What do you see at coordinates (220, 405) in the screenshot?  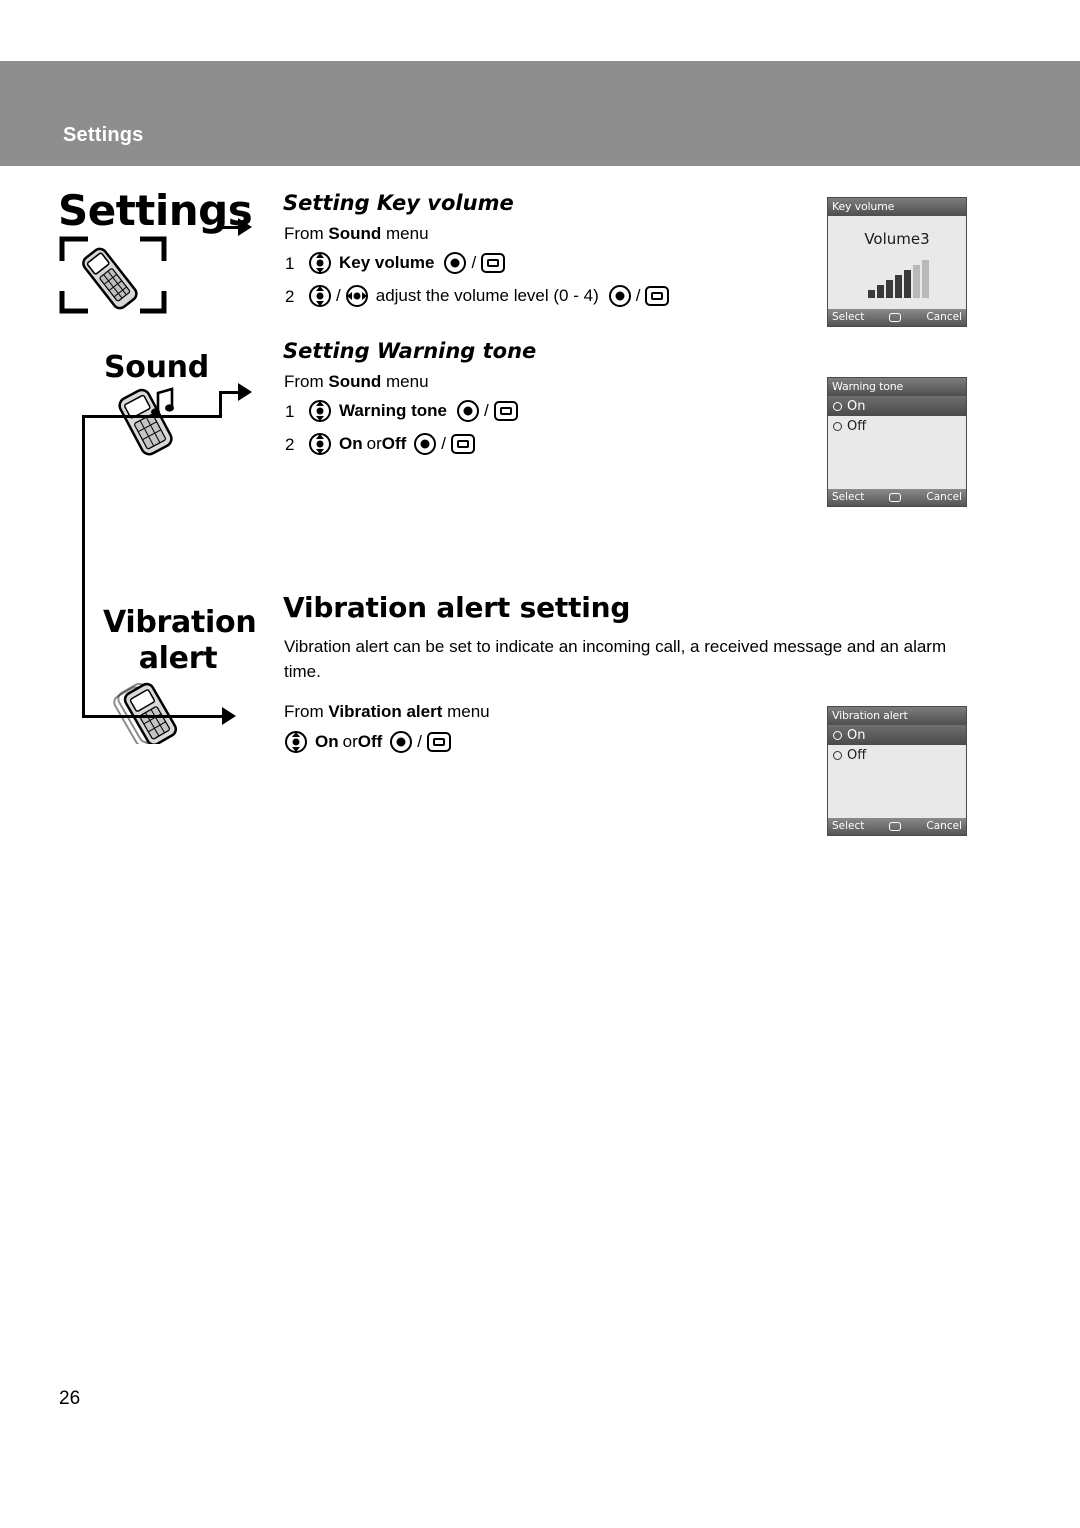 I see `connector-vertical-sound` at bounding box center [220, 405].